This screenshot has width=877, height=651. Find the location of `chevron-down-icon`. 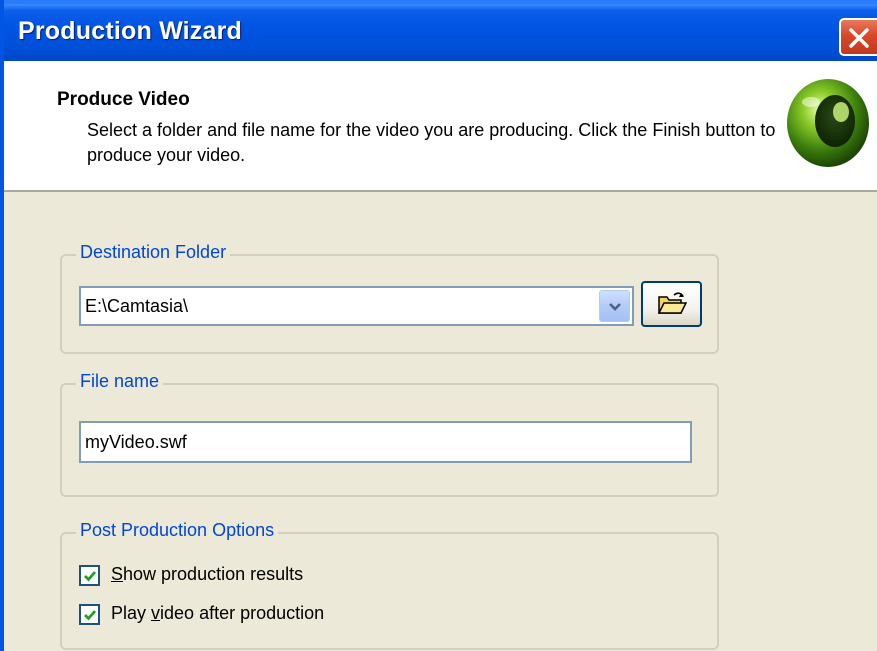

chevron-down-icon is located at coordinates (615, 307).